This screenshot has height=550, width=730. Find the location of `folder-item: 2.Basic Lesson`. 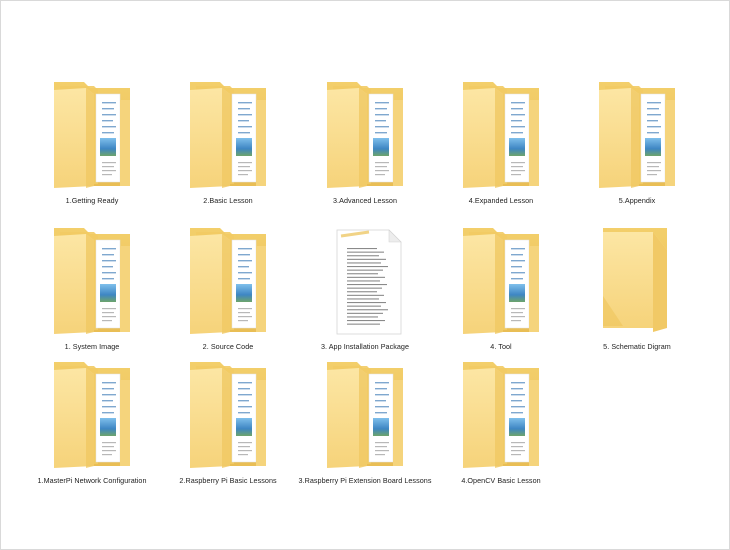

folder-item: 2.Basic Lesson is located at coordinates (228, 142).